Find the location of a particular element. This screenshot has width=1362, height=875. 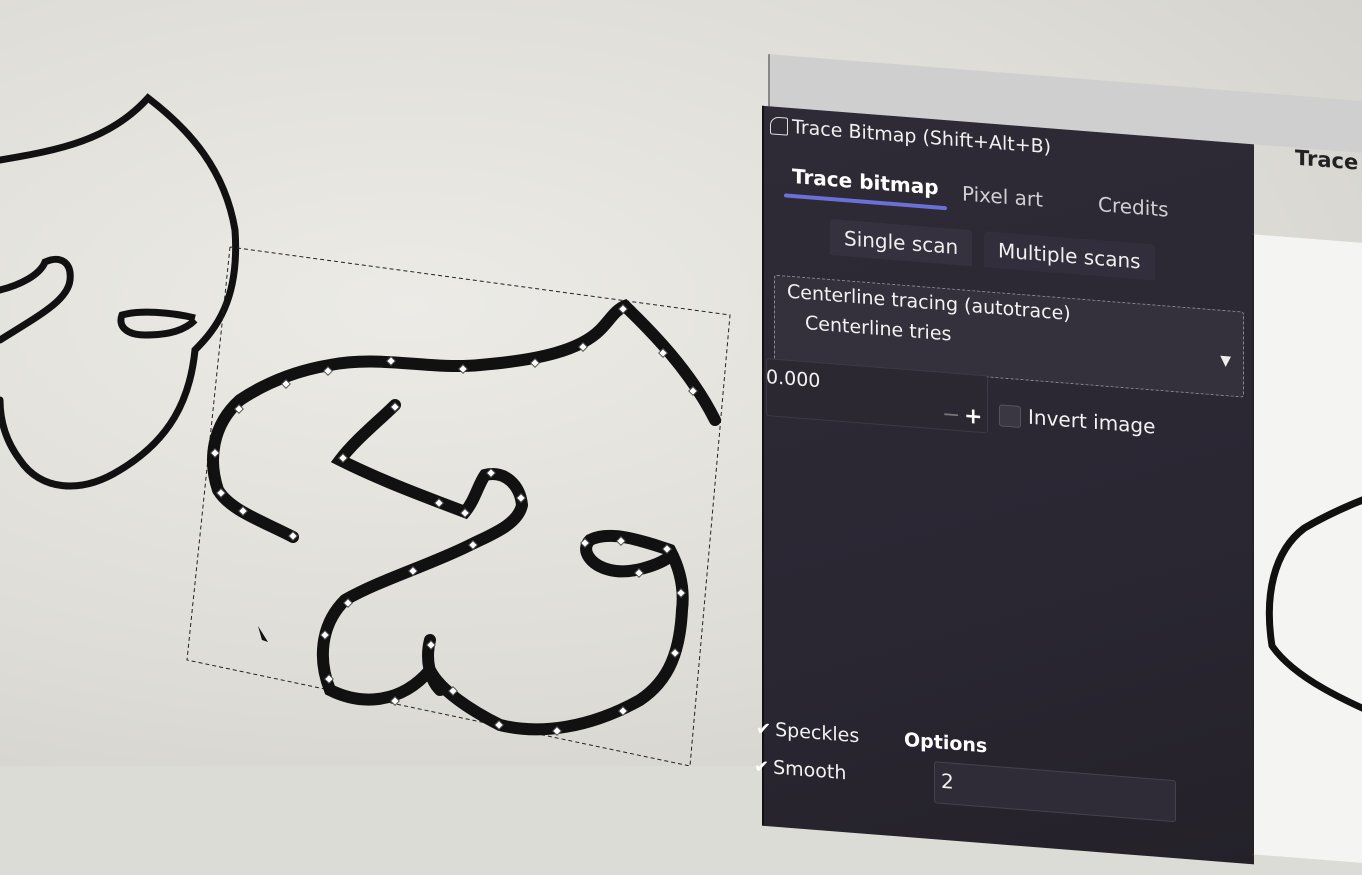

tab-trace-bitmap: Trace bitmap is located at coordinates (865, 181).